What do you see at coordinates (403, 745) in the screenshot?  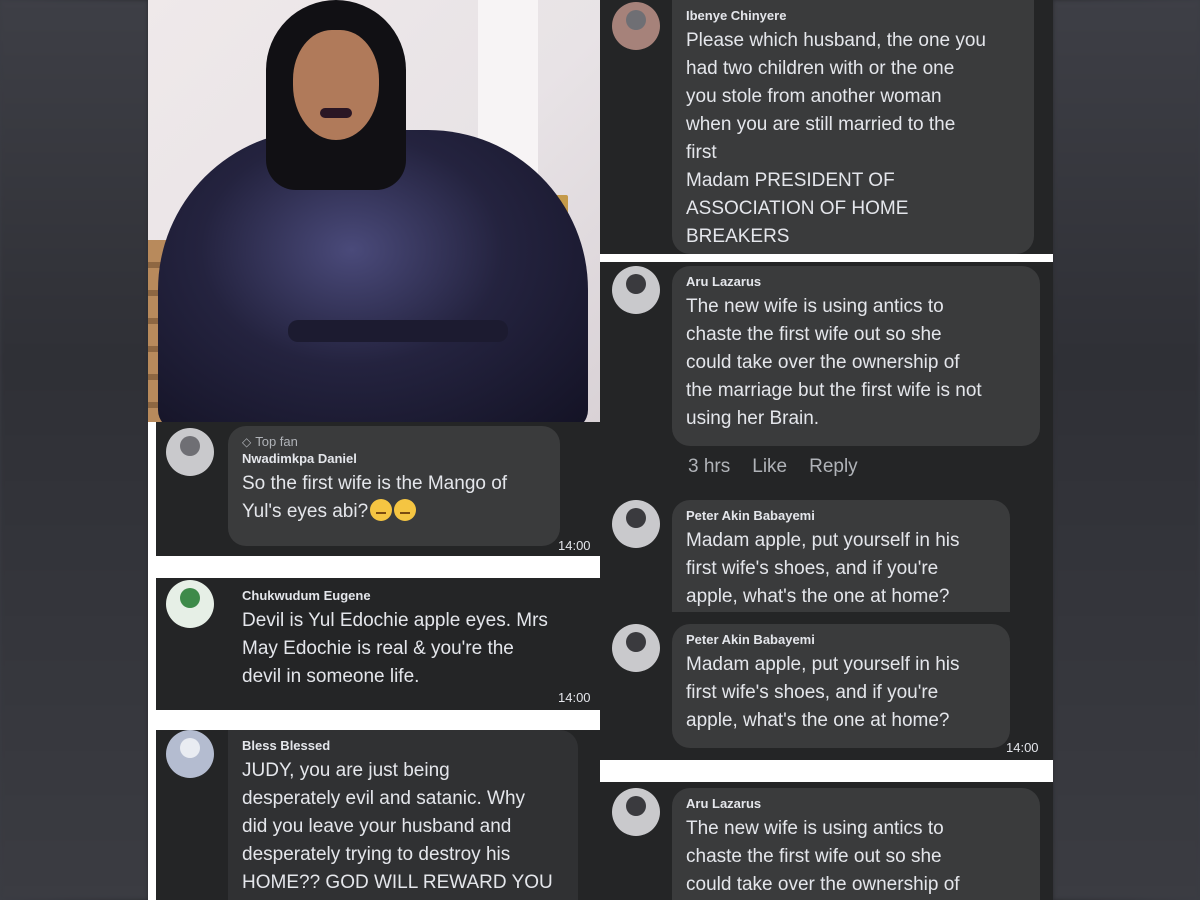 I see `commenter-name: Bless Blessed` at bounding box center [403, 745].